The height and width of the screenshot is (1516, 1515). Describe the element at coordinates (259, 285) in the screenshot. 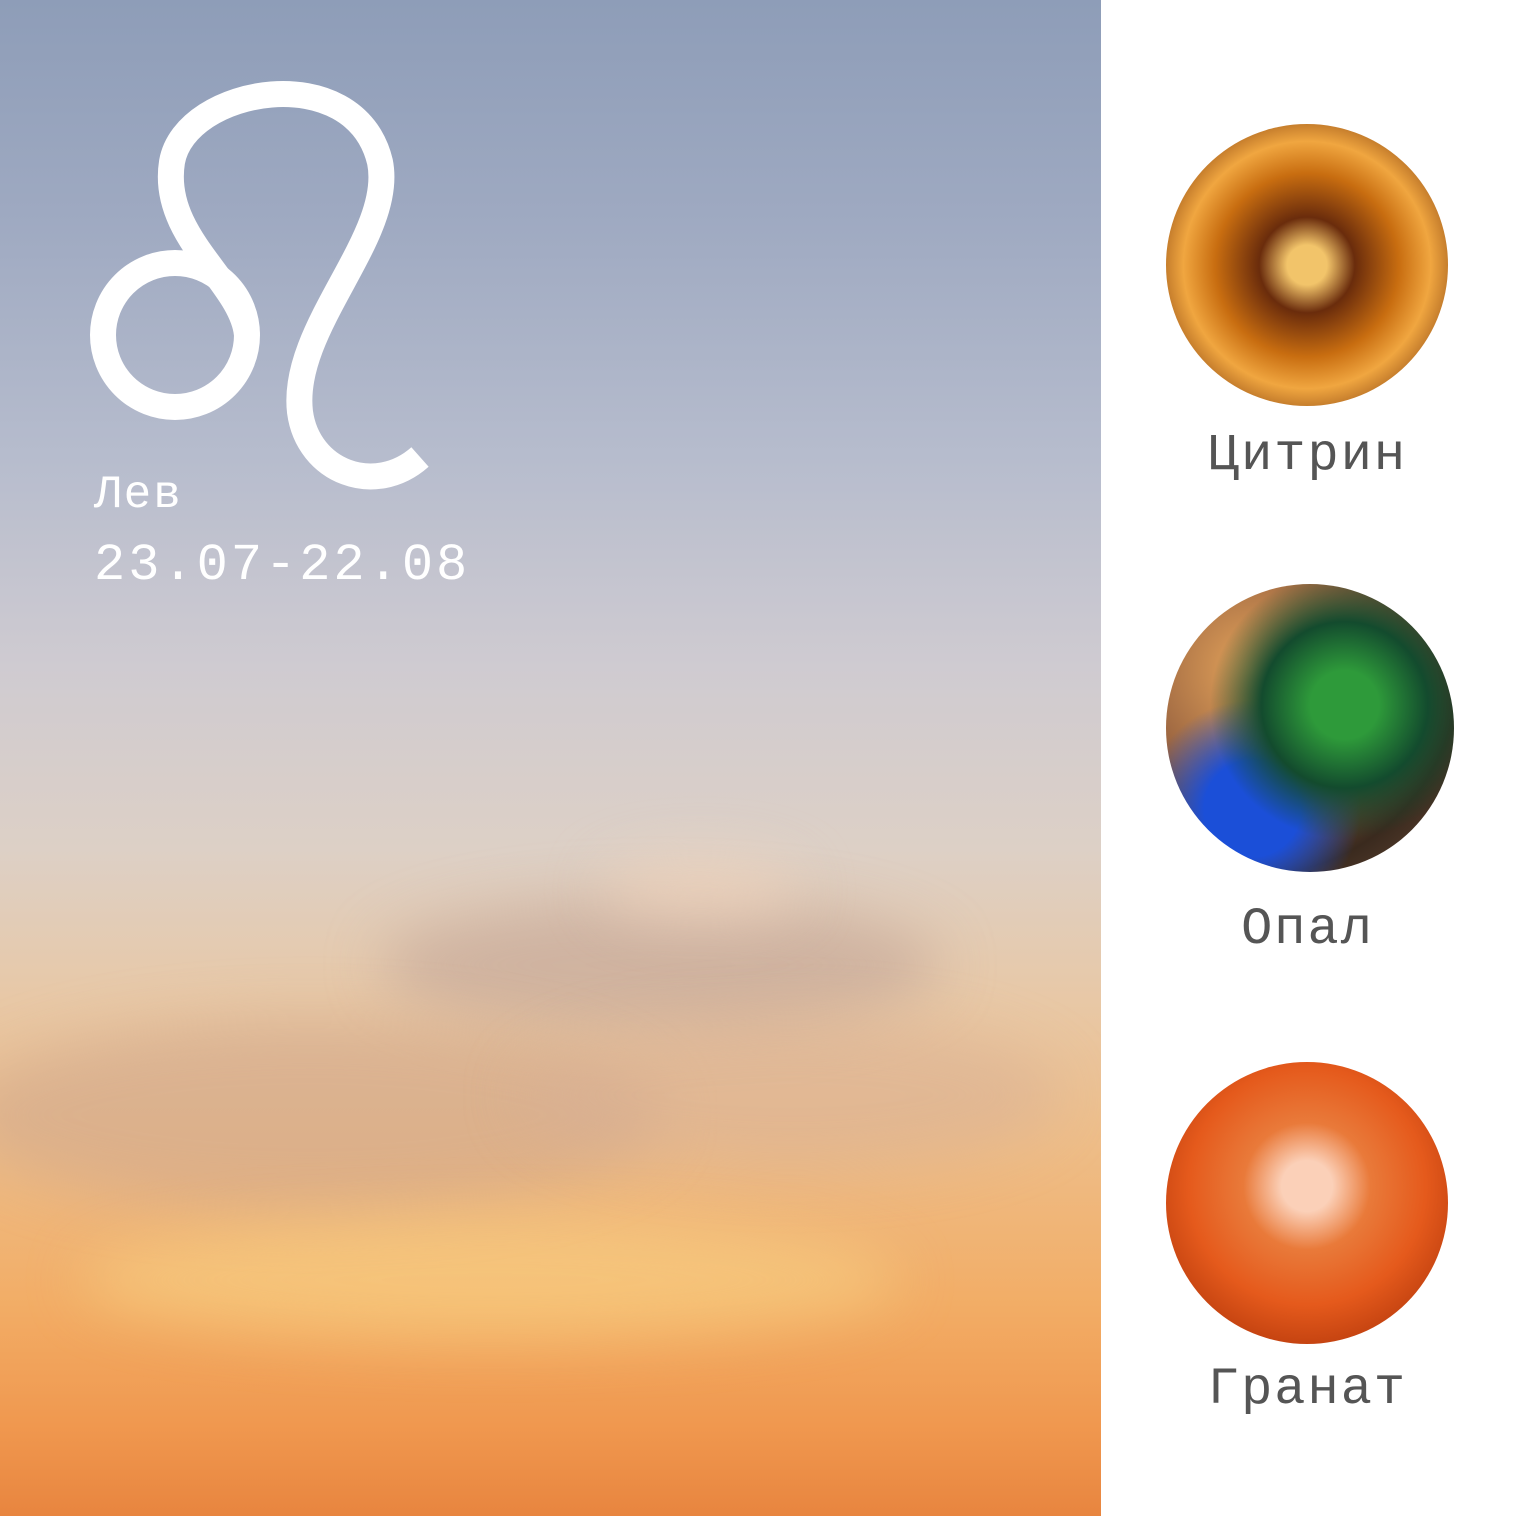

I see `leo-zodiac-icon` at that location.